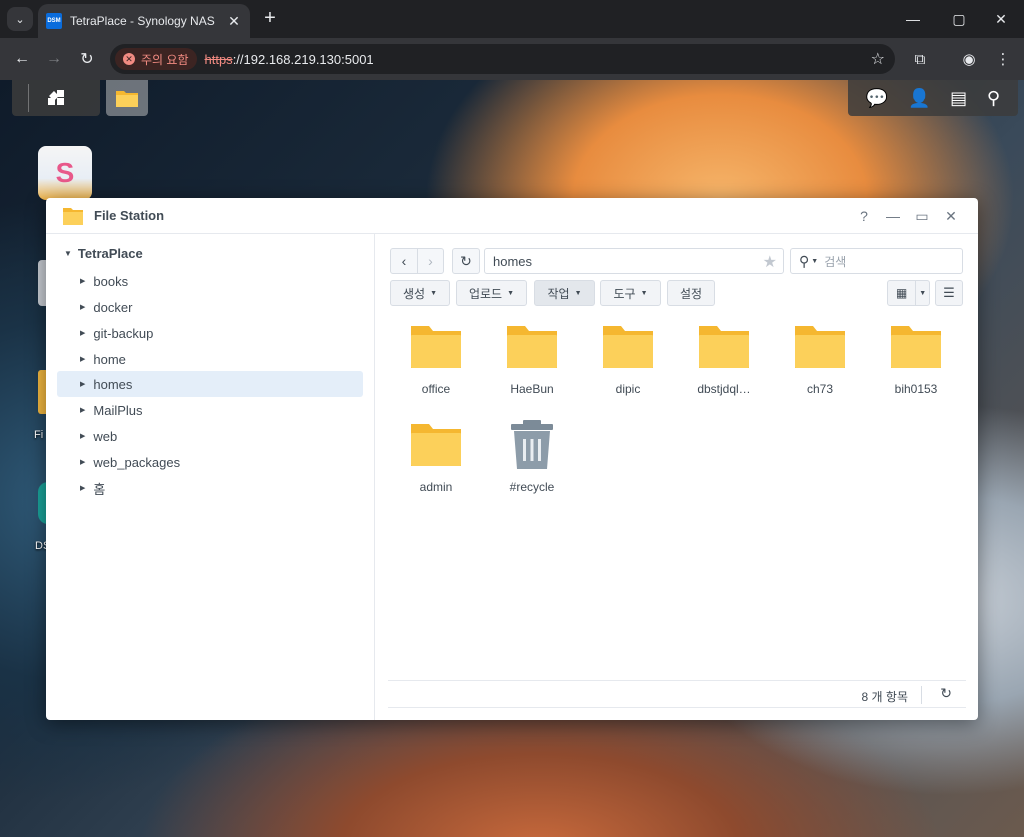  What do you see at coordinates (68, 253) in the screenshot?
I see `caret-down-icon: ▼` at bounding box center [68, 253].